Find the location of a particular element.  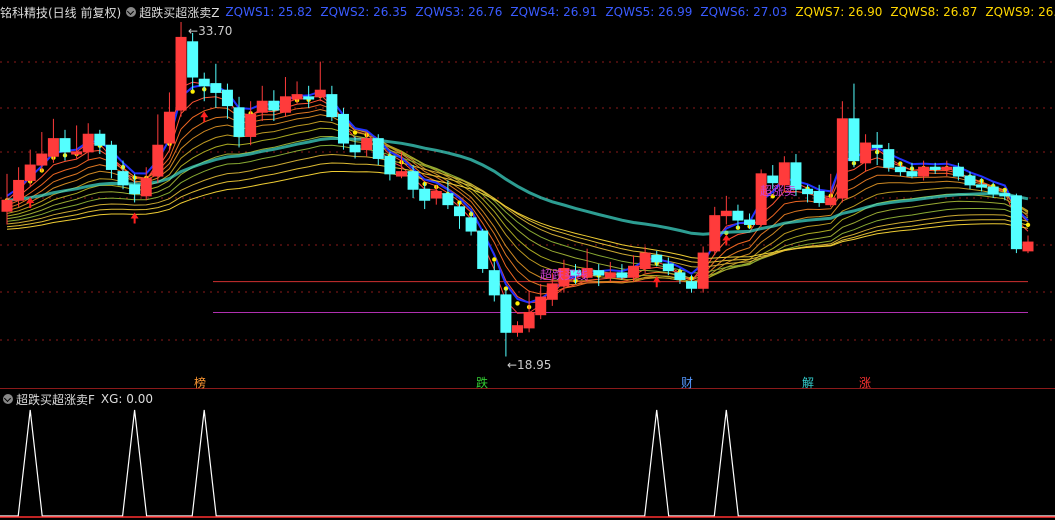

panel-divider is located at coordinates (527, 388).